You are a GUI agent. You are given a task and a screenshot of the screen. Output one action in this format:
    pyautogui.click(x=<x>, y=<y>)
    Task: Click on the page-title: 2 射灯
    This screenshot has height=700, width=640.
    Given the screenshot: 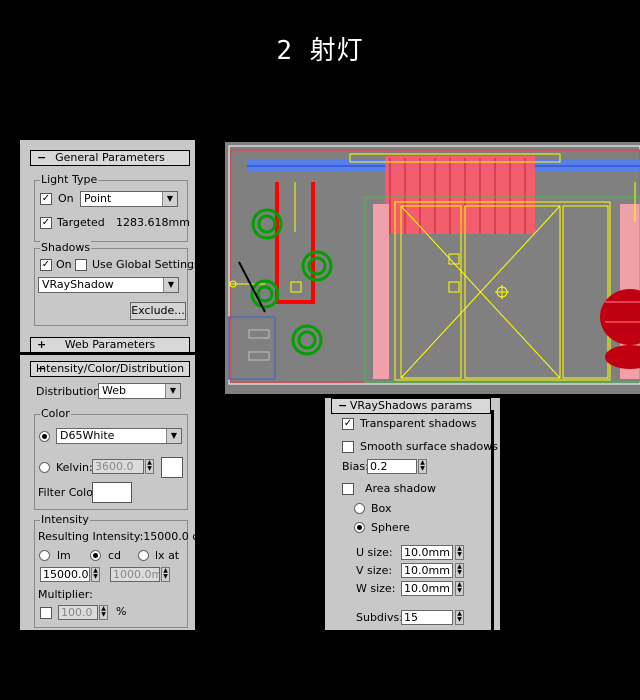 What is the action you would take?
    pyautogui.click(x=320, y=51)
    